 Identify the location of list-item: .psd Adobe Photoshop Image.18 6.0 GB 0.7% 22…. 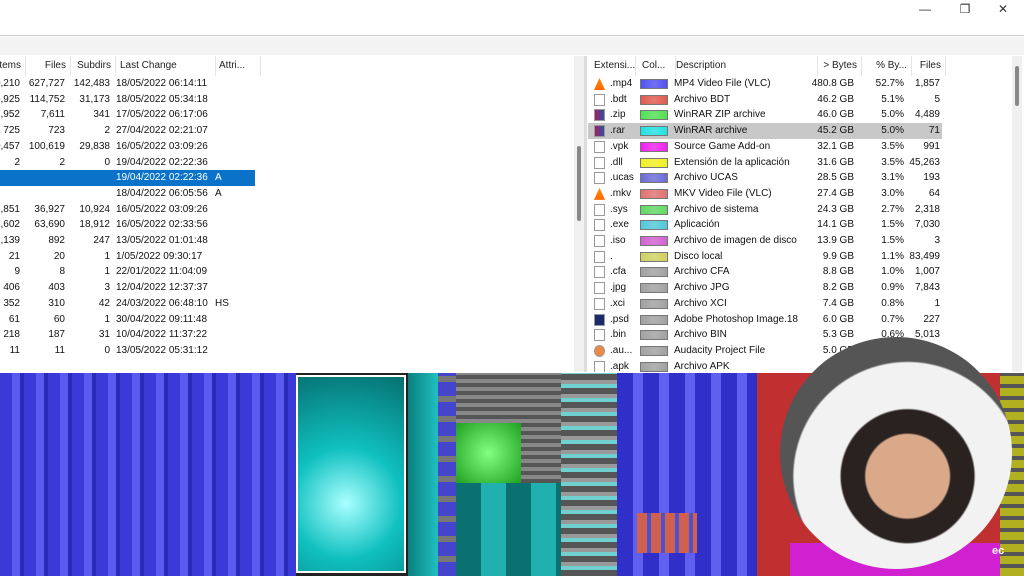
(765, 320).